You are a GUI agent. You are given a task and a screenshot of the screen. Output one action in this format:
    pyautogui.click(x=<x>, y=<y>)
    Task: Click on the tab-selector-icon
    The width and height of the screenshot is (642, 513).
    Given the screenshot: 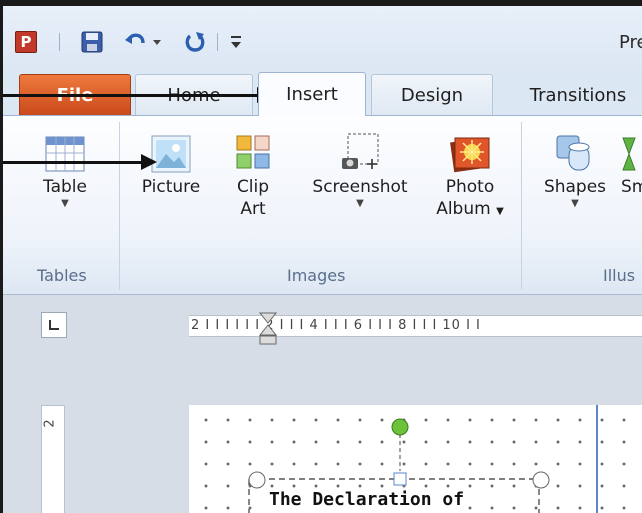 What is the action you would take?
    pyautogui.click(x=54, y=325)
    